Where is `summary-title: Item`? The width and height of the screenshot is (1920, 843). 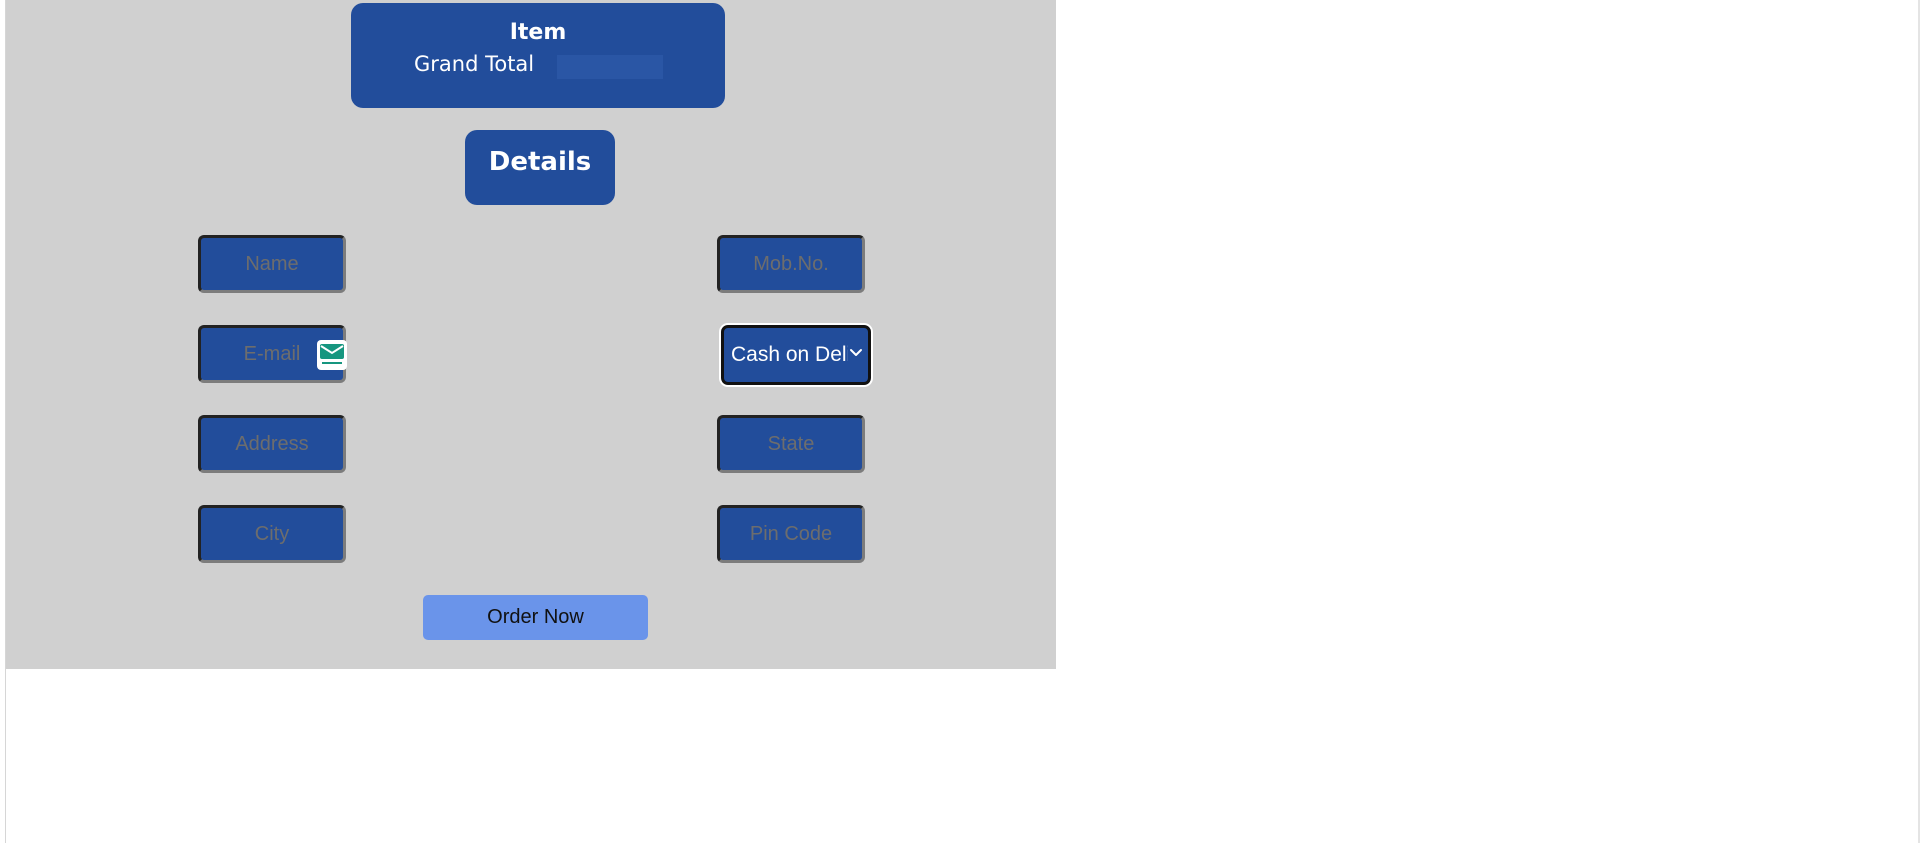
summary-title: Item is located at coordinates (538, 32).